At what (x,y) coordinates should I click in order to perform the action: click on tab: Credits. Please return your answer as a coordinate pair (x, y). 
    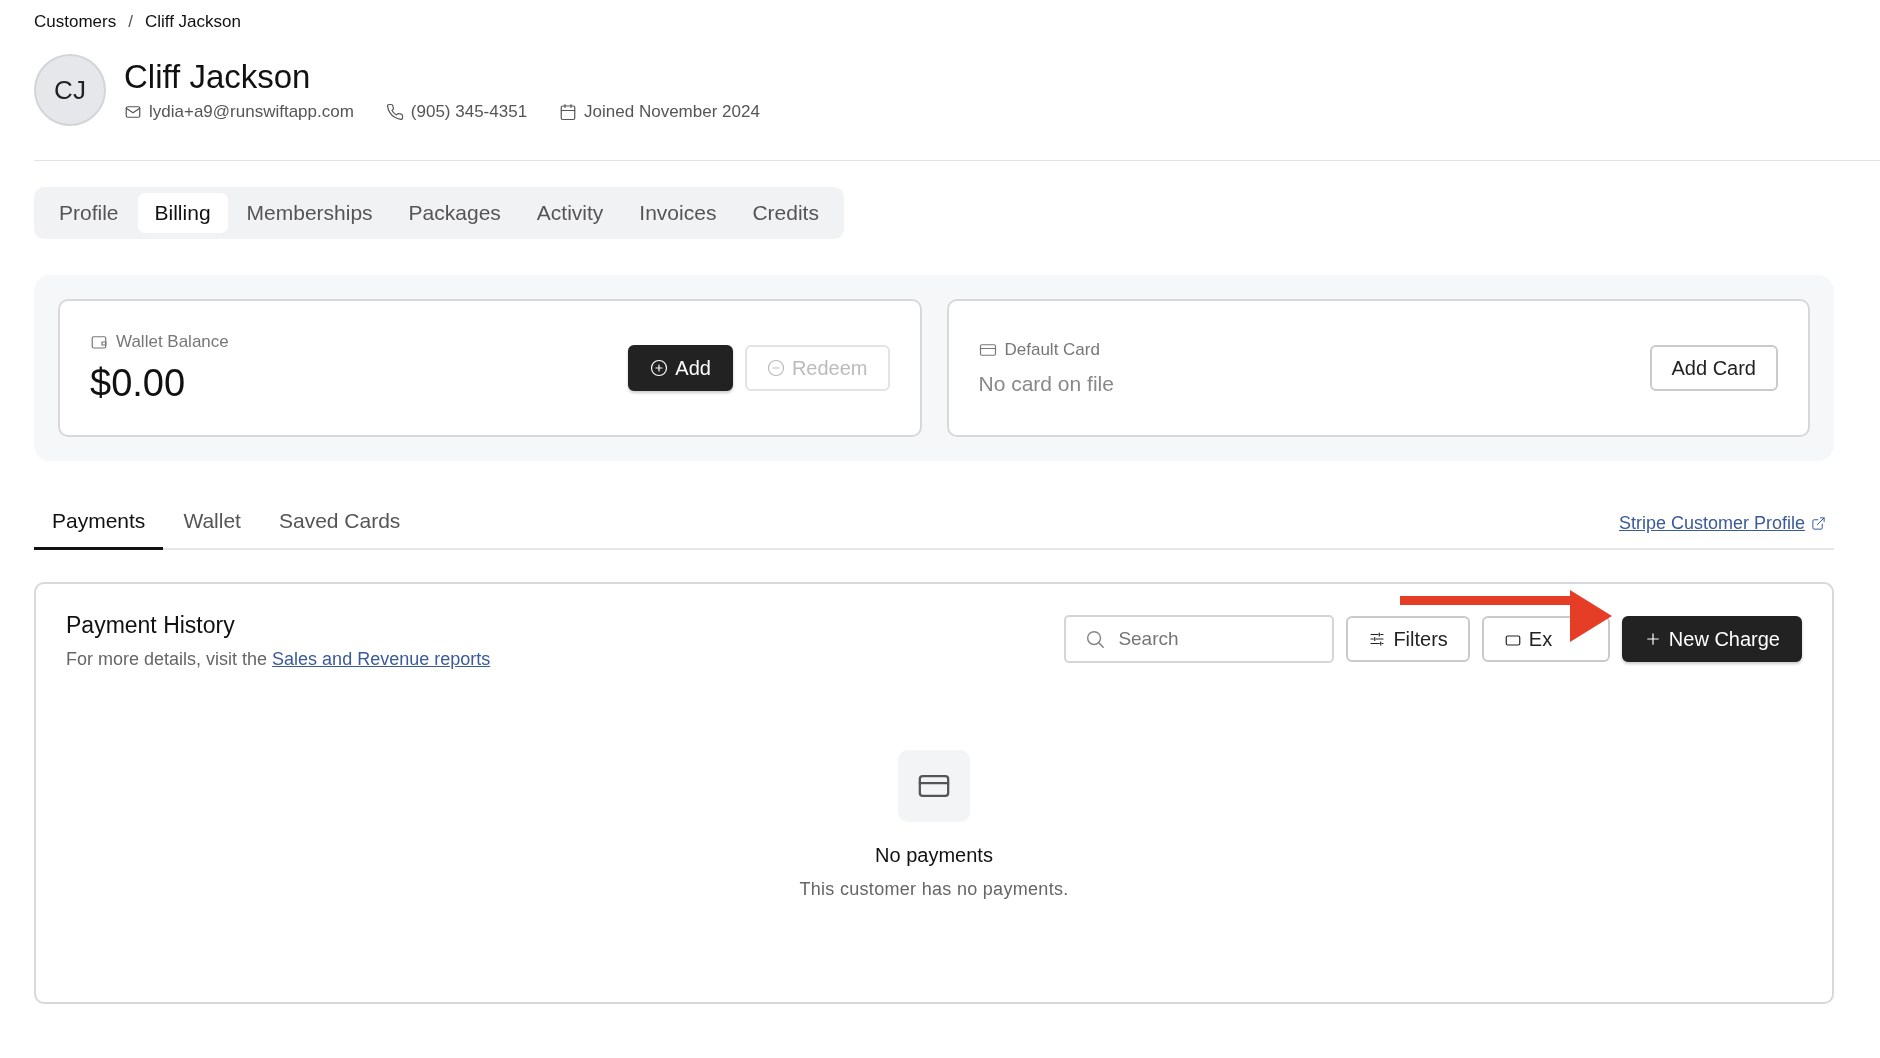
    Looking at the image, I should click on (785, 213).